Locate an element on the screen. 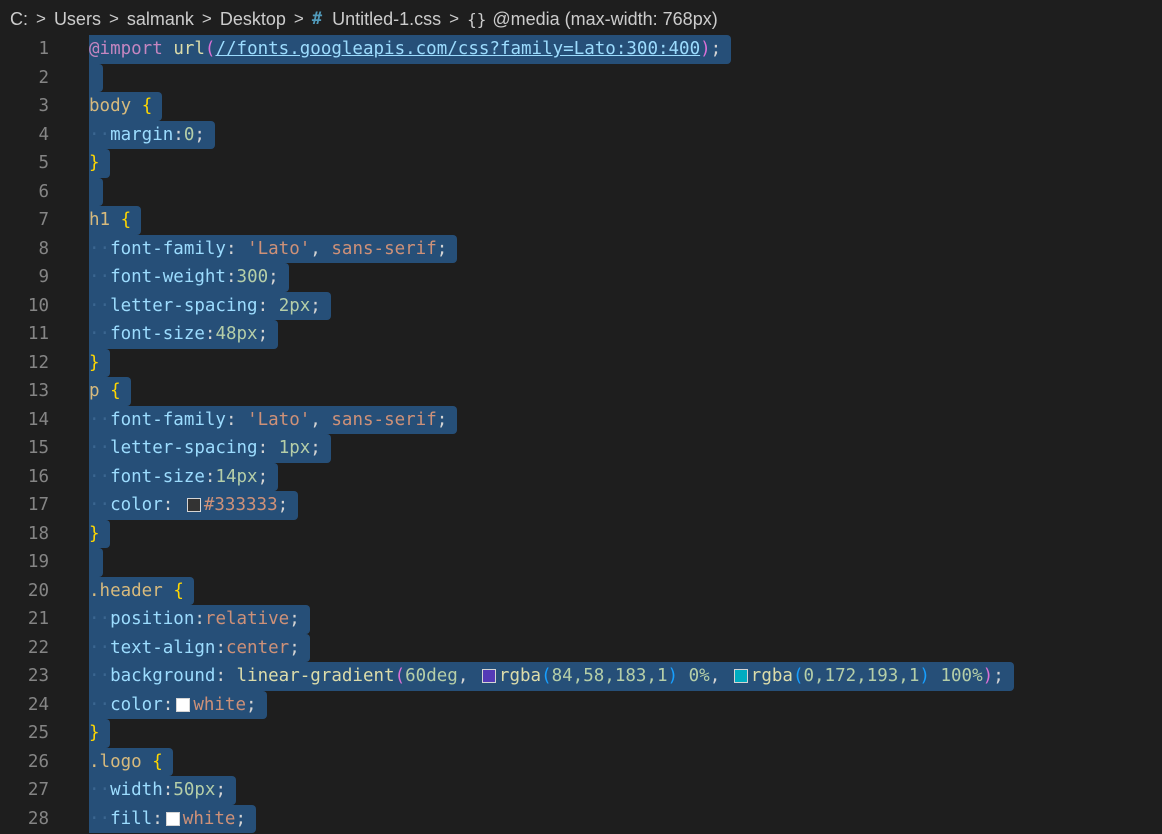 Image resolution: width=1162 pixels, height=834 pixels. paren: ) is located at coordinates (924, 676).